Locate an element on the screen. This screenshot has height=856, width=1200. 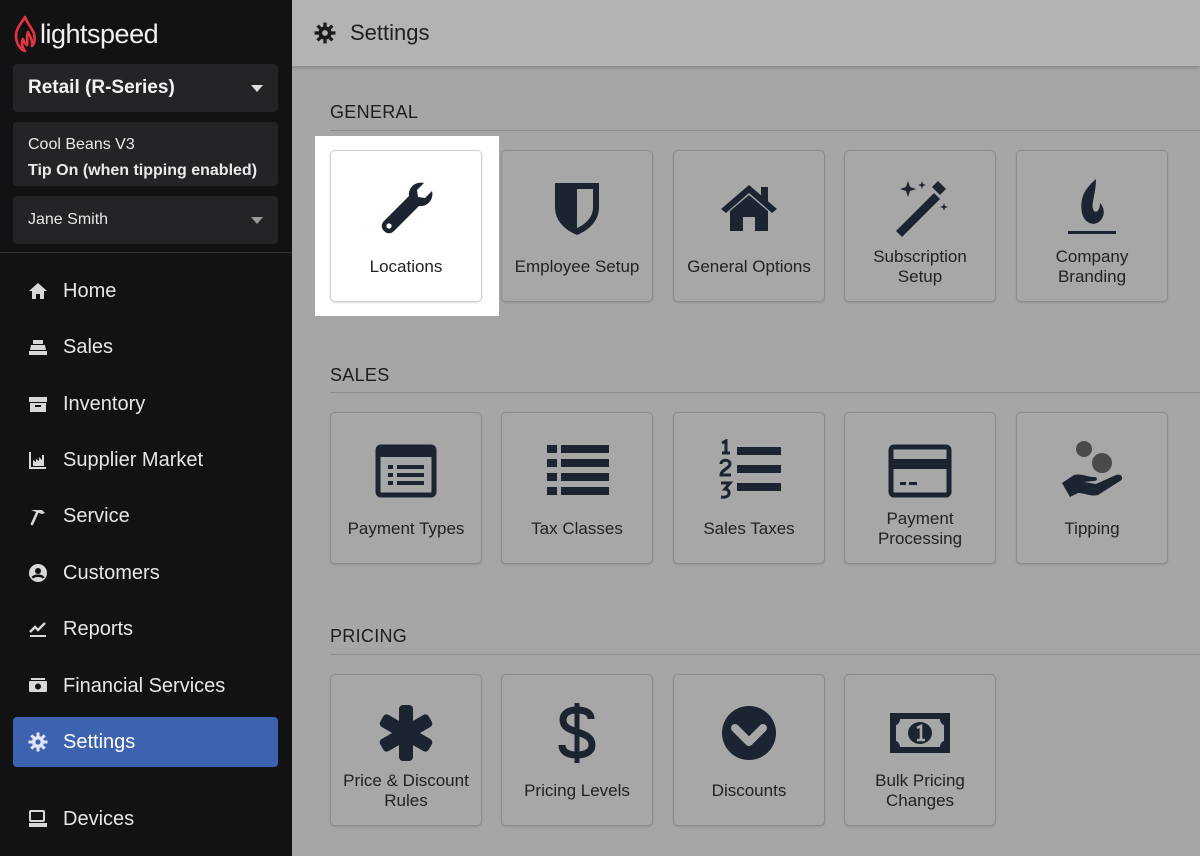
tile-label: Subscription Setup is located at coordinates (920, 266).